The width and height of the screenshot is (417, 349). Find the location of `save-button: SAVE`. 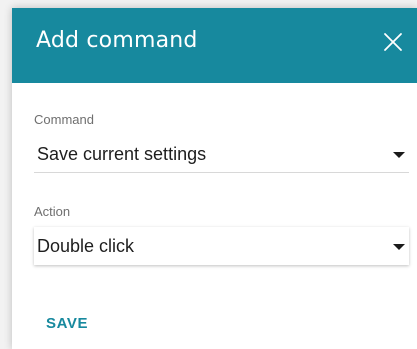

save-button: SAVE is located at coordinates (67, 323).